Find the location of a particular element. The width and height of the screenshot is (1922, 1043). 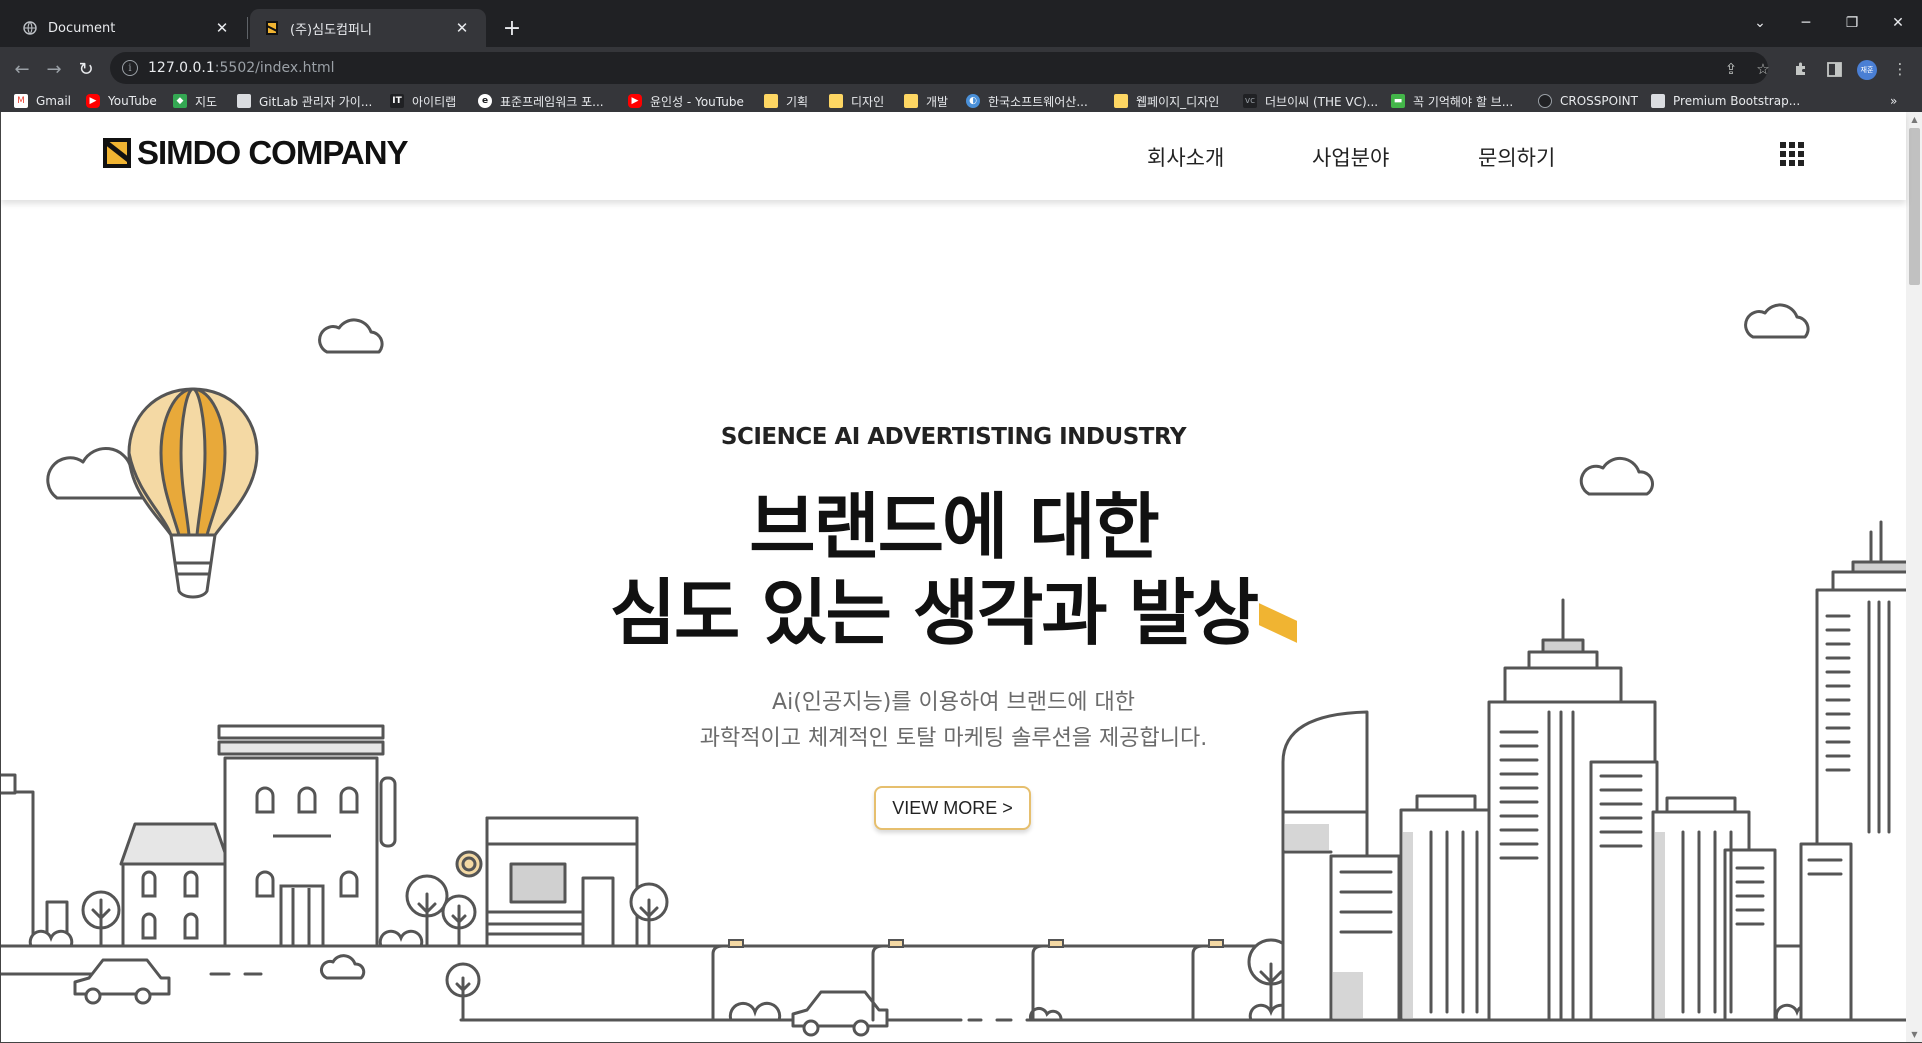

gmail-icon: M is located at coordinates (21, 101).